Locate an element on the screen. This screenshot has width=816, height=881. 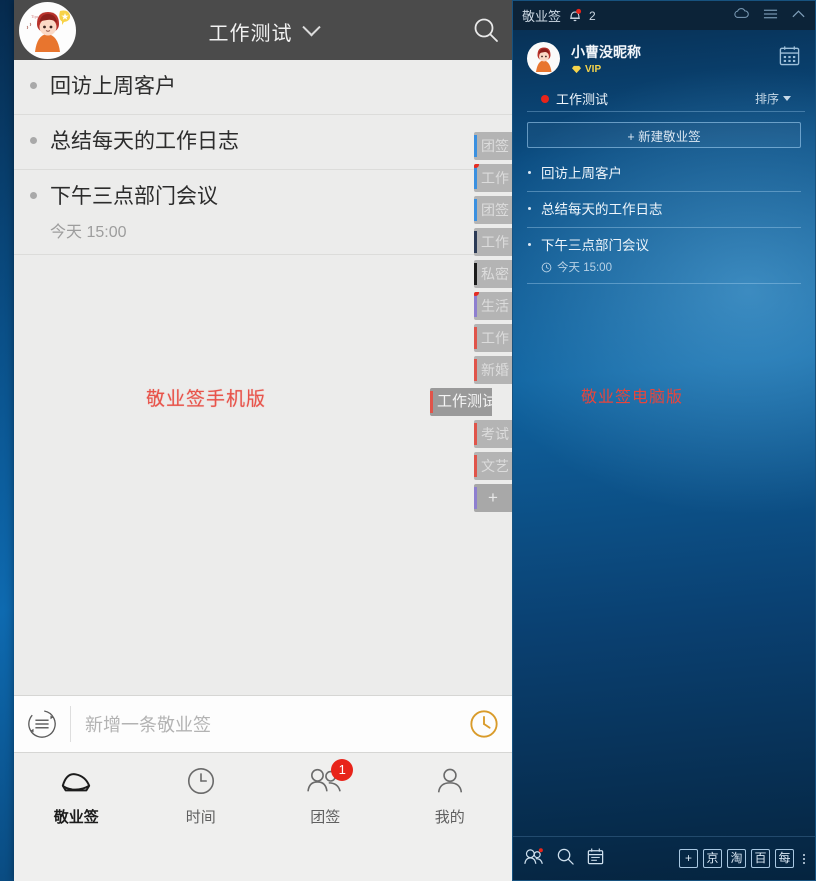
nav-label: 我的 is located at coordinates (449, 817).